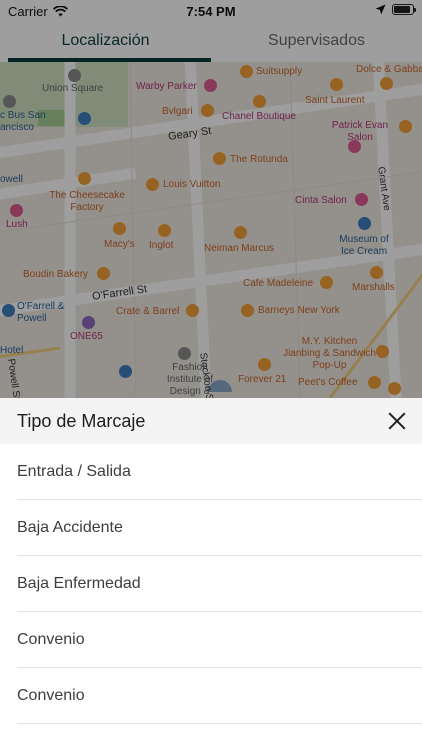 The image size is (422, 750). I want to click on battery-icon, so click(404, 9).